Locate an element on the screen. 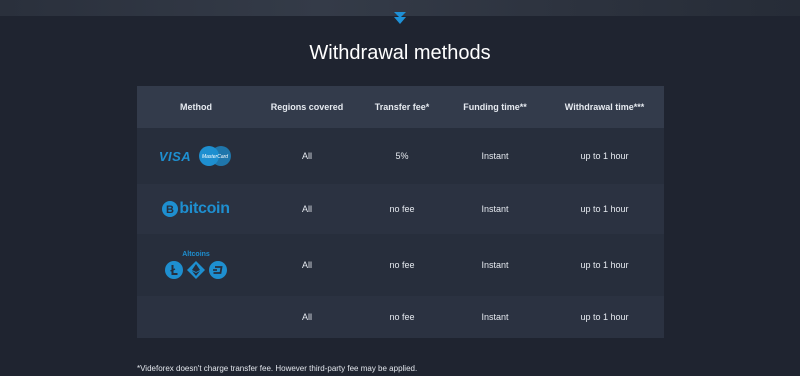  bitcoin-icon: B is located at coordinates (170, 209).